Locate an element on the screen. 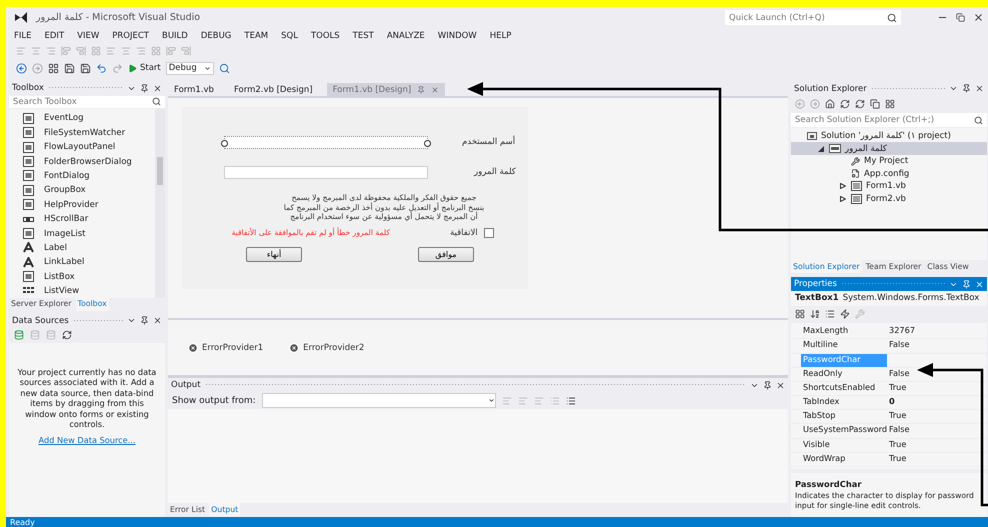 The height and width of the screenshot is (527, 988). restore-icon is located at coordinates (960, 17).